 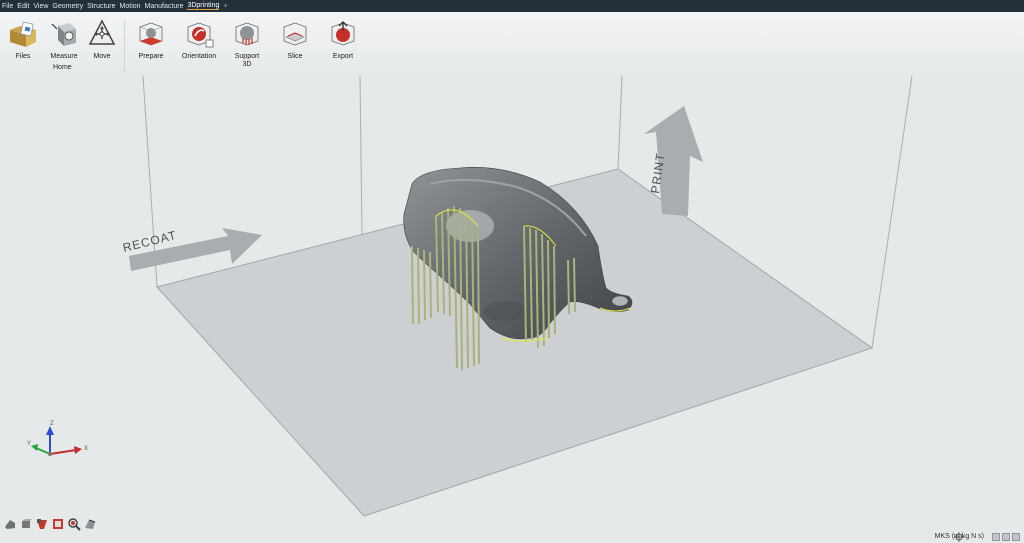 What do you see at coordinates (56, 441) in the screenshot?
I see `axis-triad` at bounding box center [56, 441].